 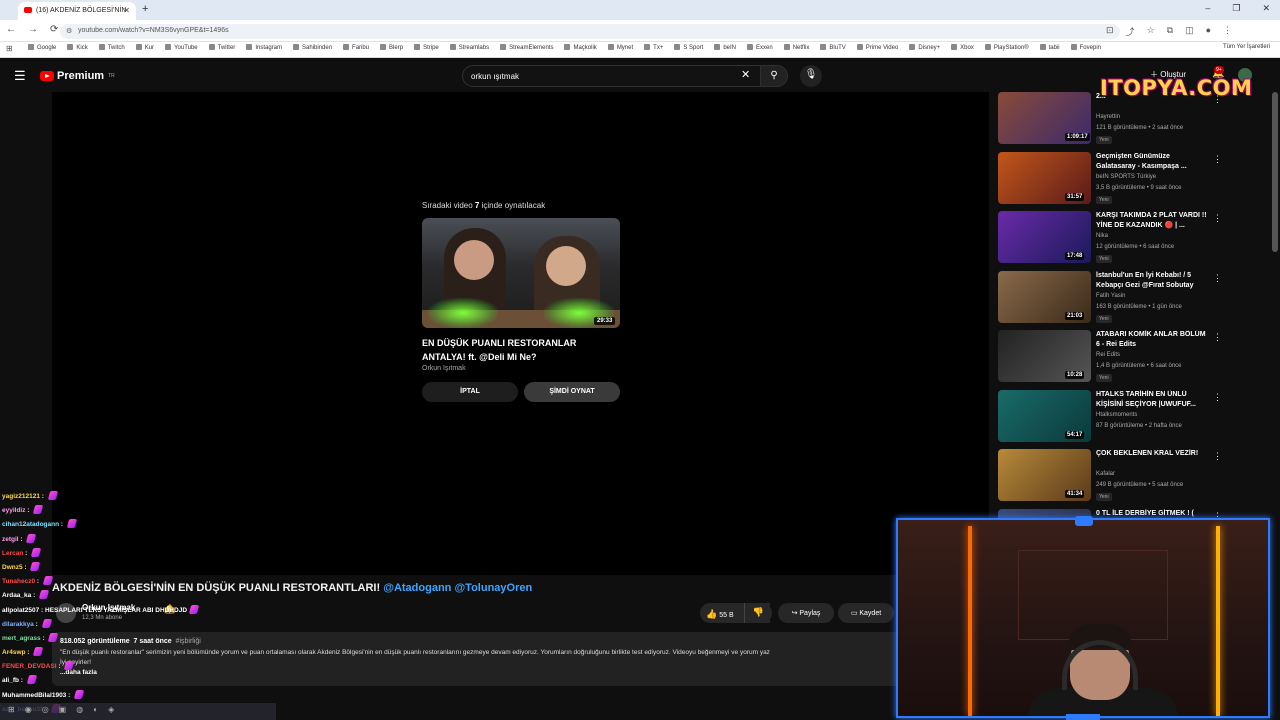 What do you see at coordinates (962, 47) in the screenshot?
I see `bookmark-item: Xbox` at bounding box center [962, 47].